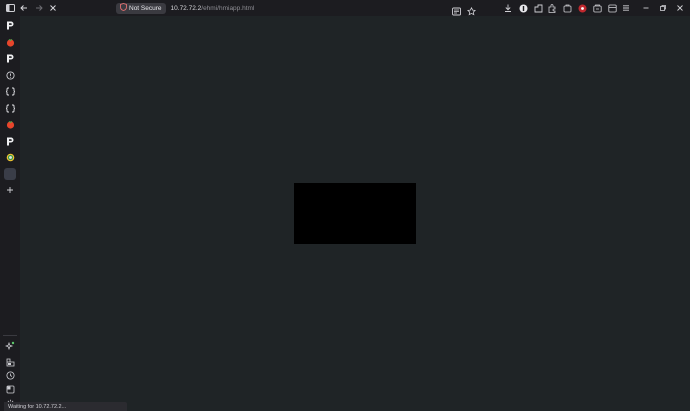 The width and height of the screenshot is (690, 411). Describe the element at coordinates (10, 157) in the screenshot. I see `pinned-tab-chrome` at that location.